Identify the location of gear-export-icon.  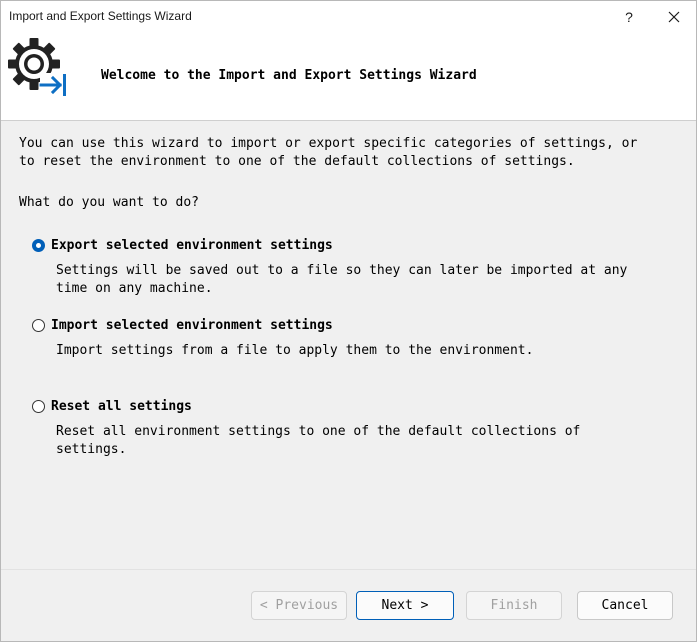
(38, 67).